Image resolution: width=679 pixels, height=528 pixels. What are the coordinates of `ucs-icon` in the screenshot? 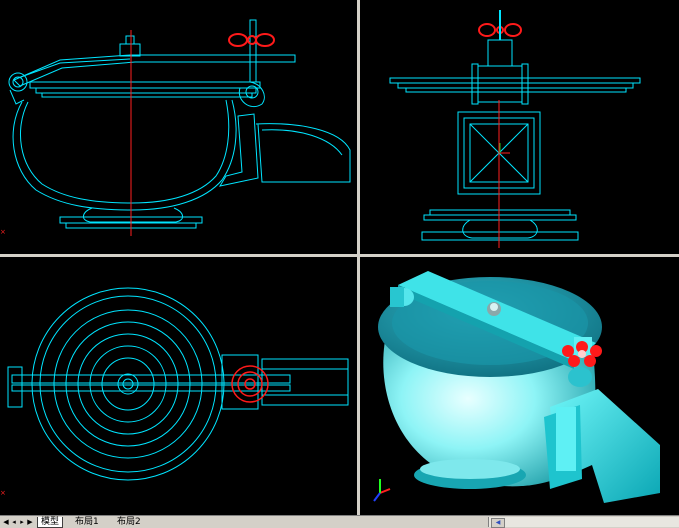 It's located at (504, 148).